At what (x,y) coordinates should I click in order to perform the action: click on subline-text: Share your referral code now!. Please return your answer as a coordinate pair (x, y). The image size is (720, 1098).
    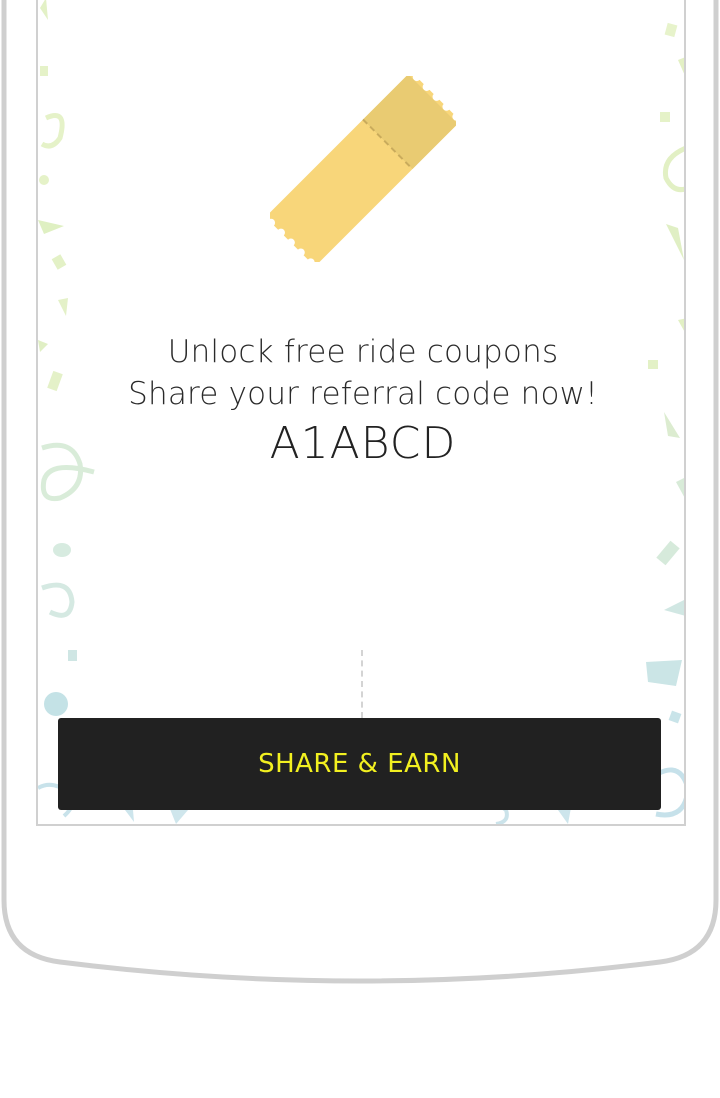
    Looking at the image, I should click on (363, 394).